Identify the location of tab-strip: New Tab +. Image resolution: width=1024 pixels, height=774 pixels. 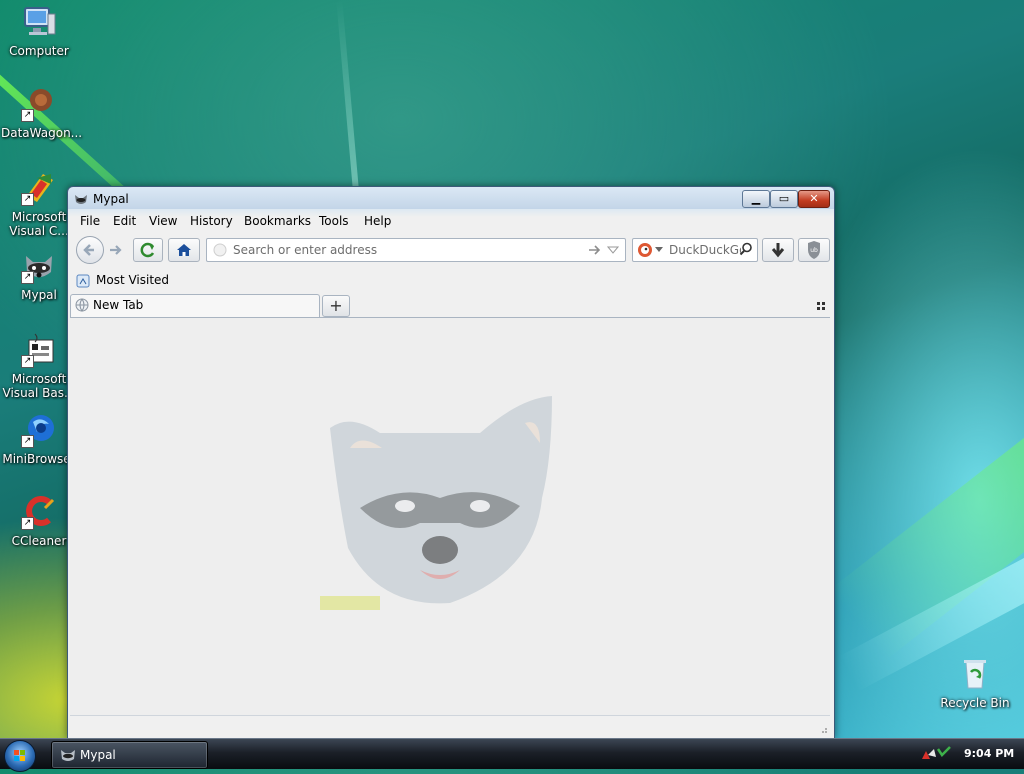
(450, 305).